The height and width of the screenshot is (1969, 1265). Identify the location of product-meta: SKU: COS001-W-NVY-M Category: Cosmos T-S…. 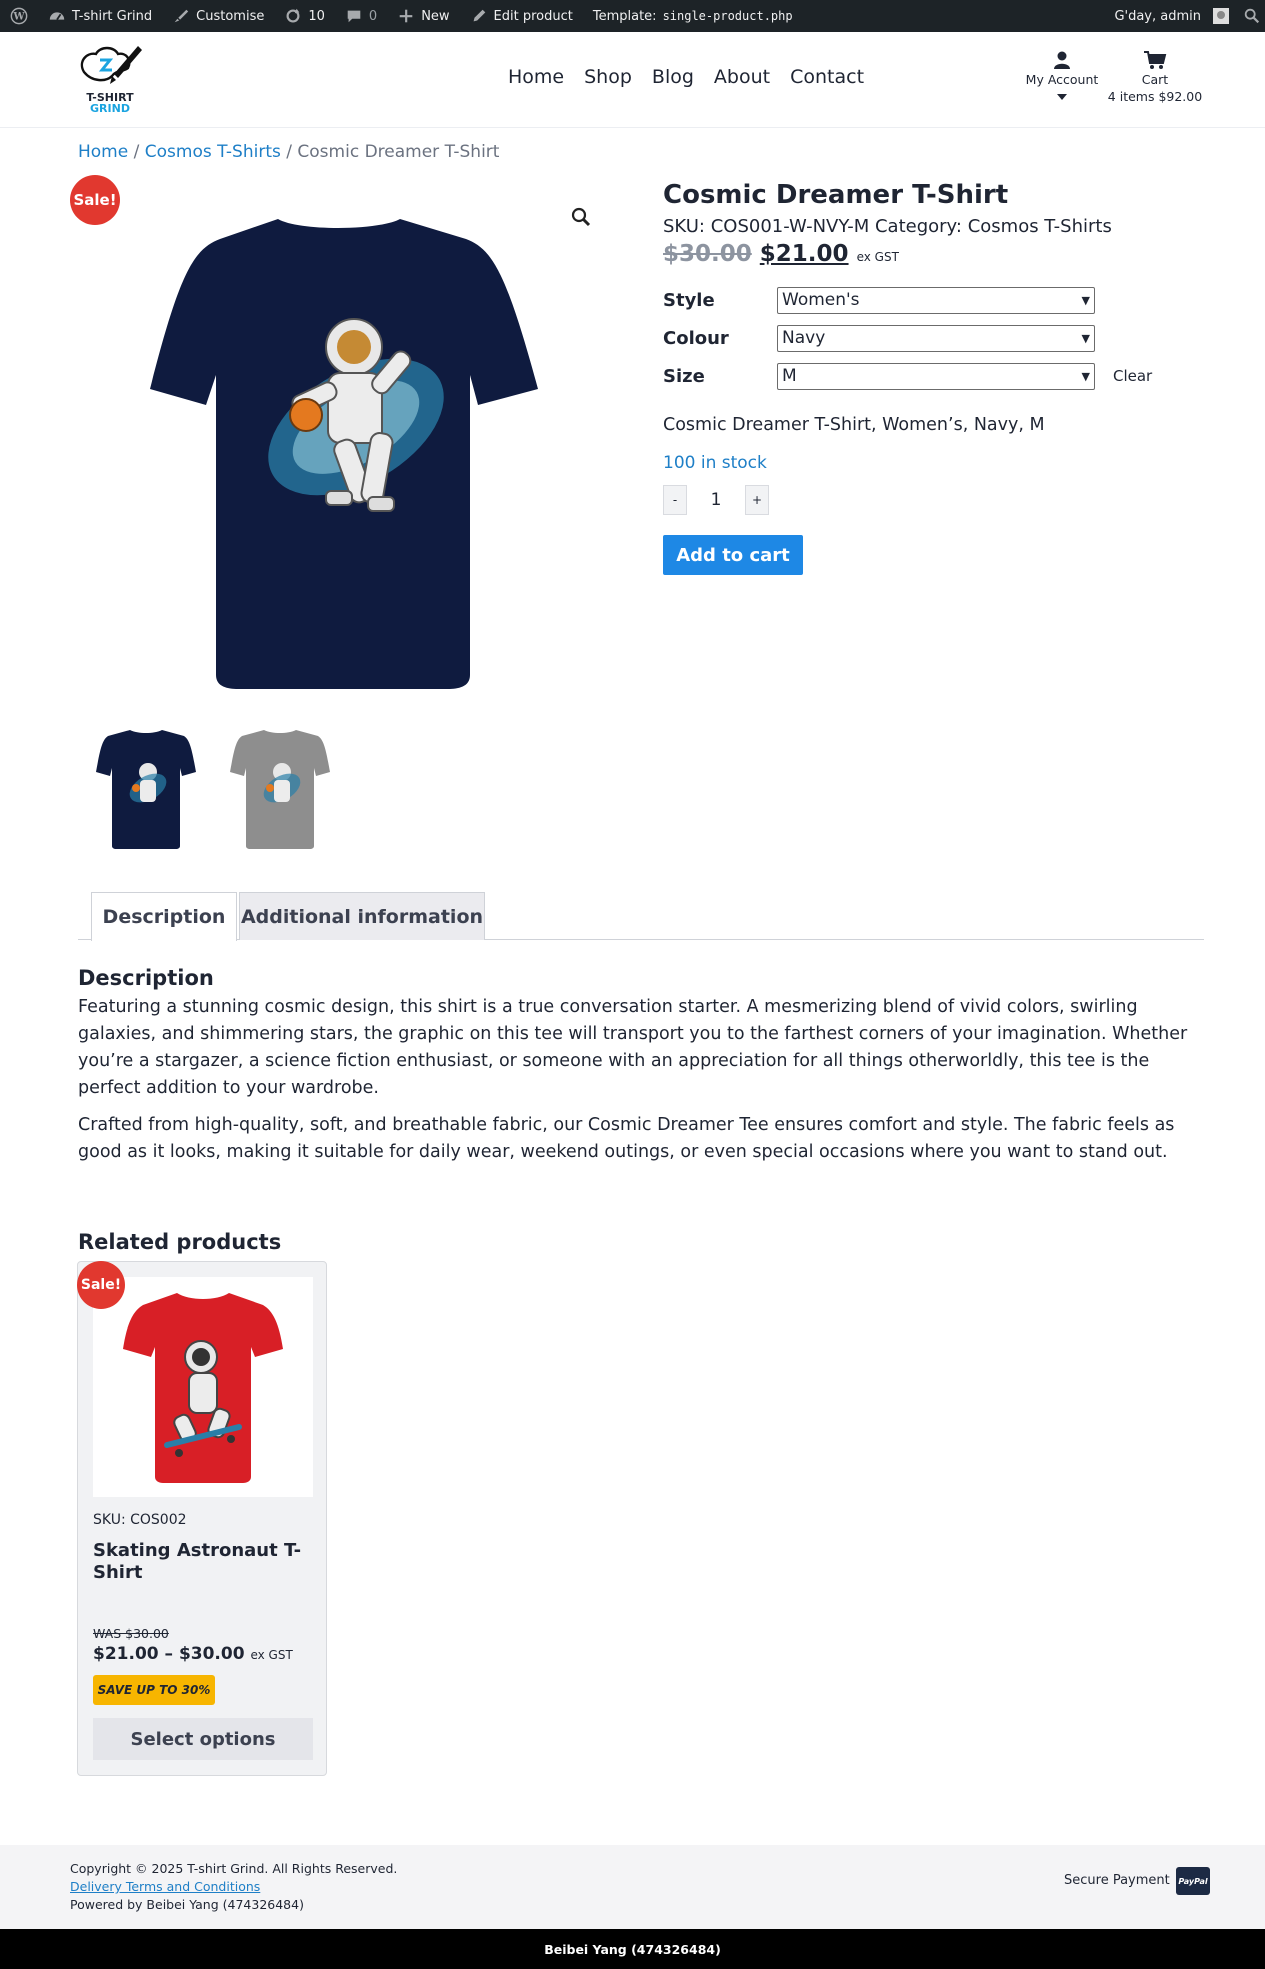
(933, 226).